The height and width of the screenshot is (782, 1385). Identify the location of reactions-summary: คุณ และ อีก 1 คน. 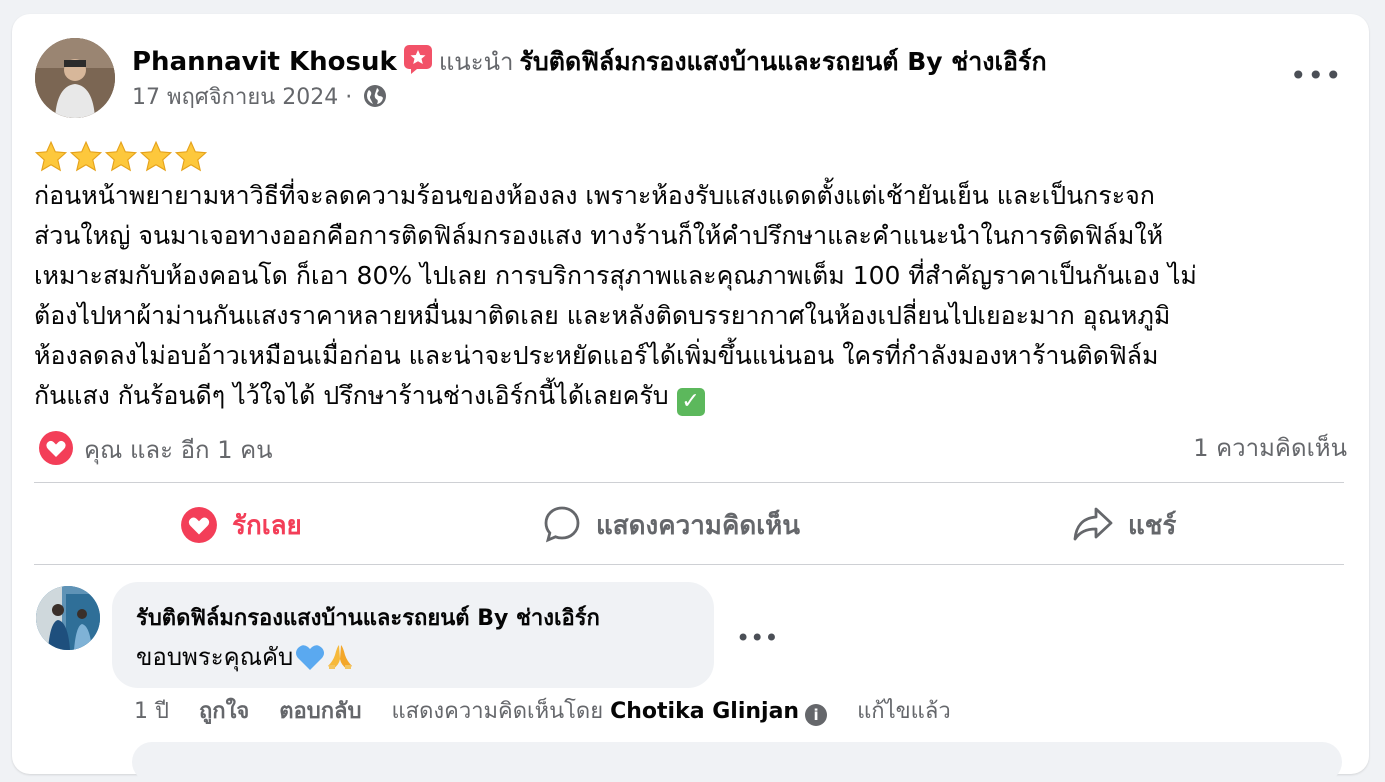
(155, 449).